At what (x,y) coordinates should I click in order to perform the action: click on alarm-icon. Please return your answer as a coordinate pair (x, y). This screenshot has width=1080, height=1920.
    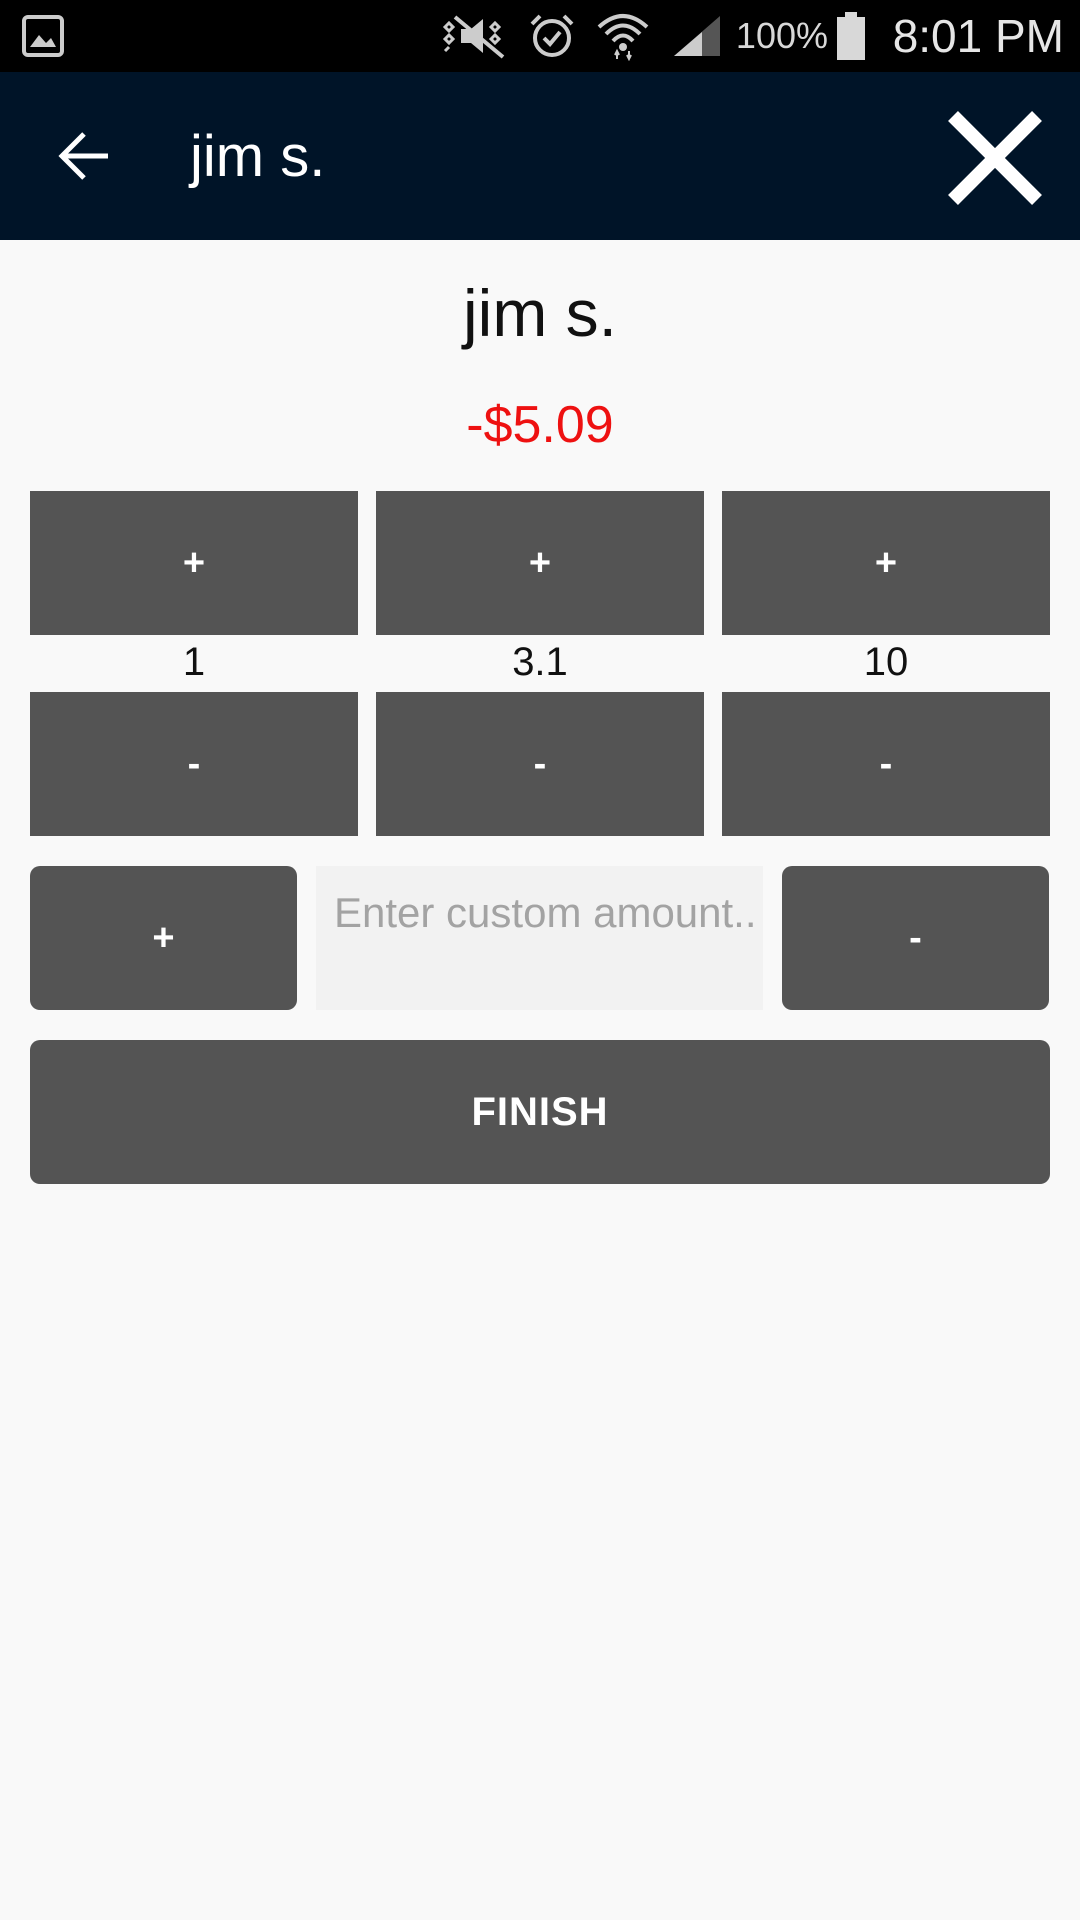
    Looking at the image, I should click on (552, 36).